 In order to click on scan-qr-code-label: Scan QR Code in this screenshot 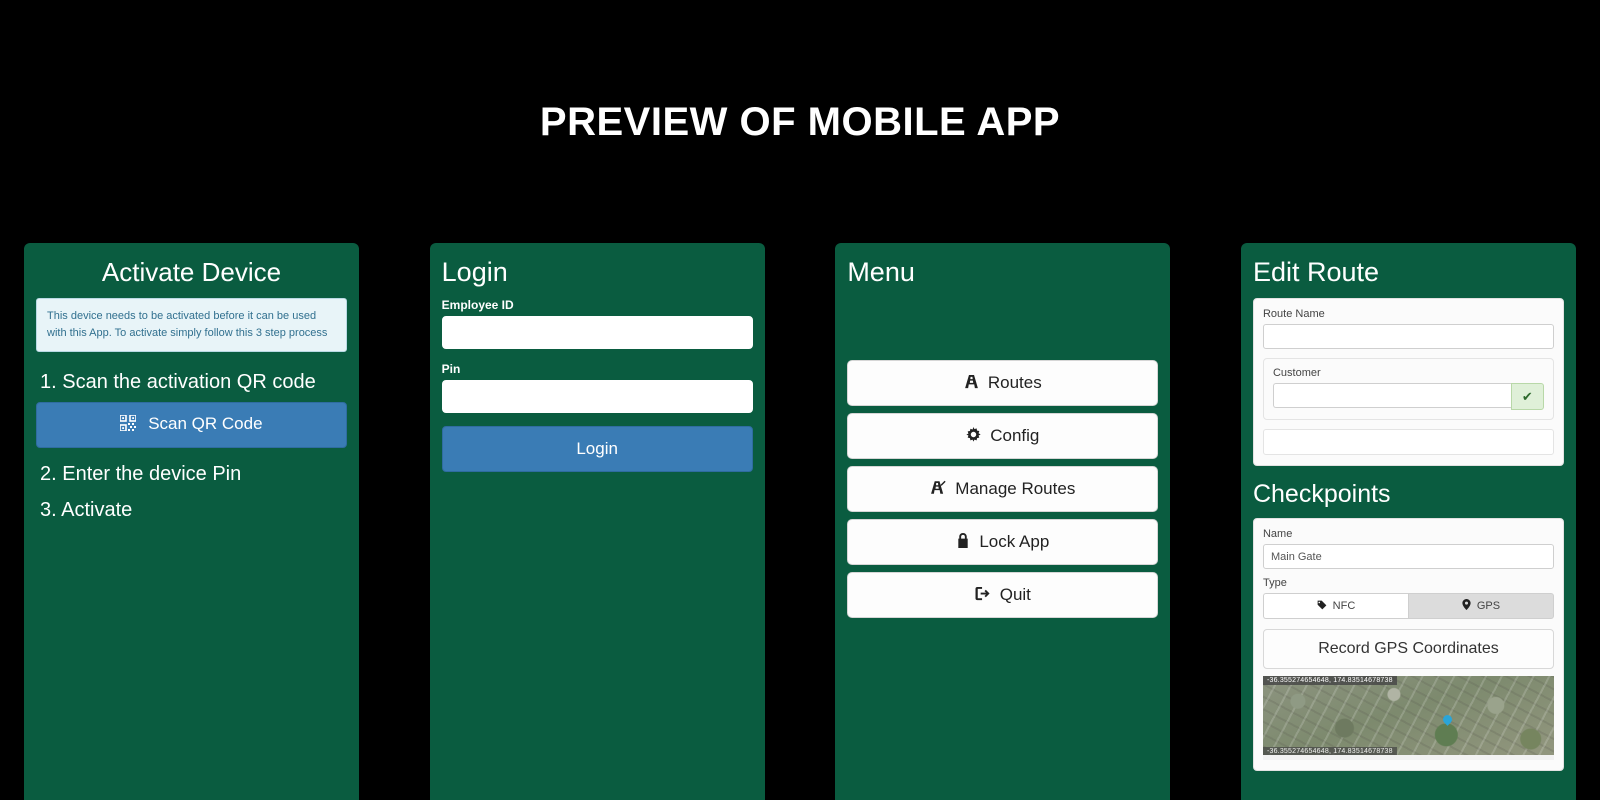, I will do `click(205, 424)`.